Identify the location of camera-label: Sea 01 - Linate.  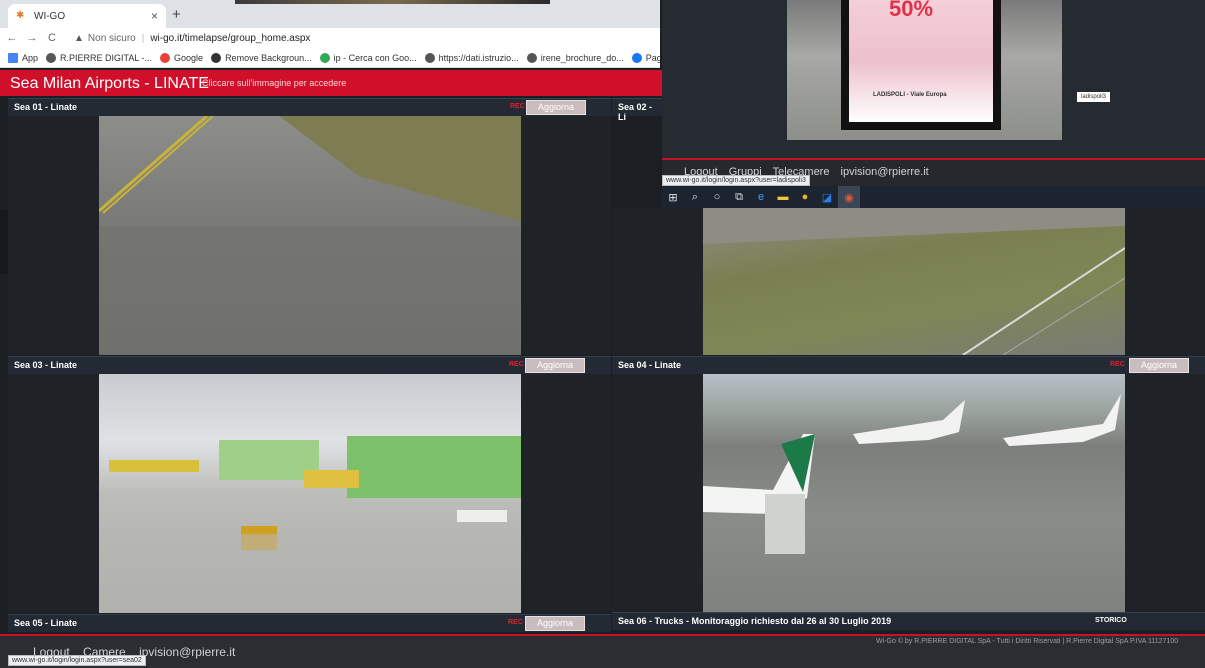
(46, 107).